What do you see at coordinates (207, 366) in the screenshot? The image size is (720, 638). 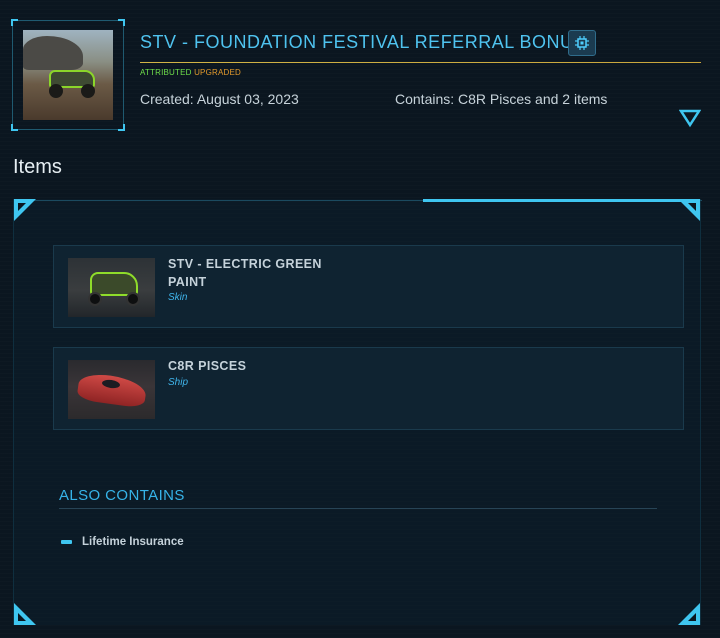 I see `item-name: C8R PISCES` at bounding box center [207, 366].